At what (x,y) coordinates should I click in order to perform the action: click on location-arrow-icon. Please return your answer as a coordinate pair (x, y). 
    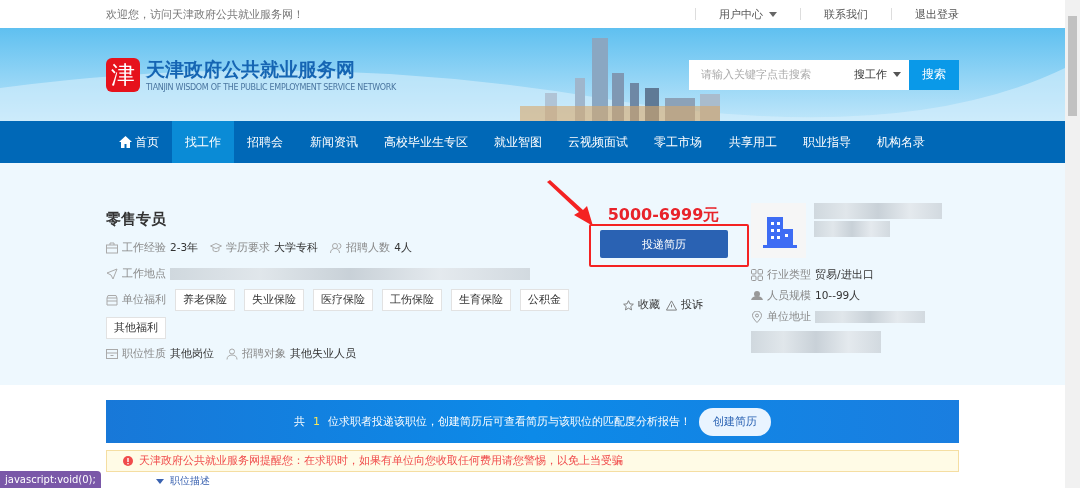
    Looking at the image, I should click on (112, 274).